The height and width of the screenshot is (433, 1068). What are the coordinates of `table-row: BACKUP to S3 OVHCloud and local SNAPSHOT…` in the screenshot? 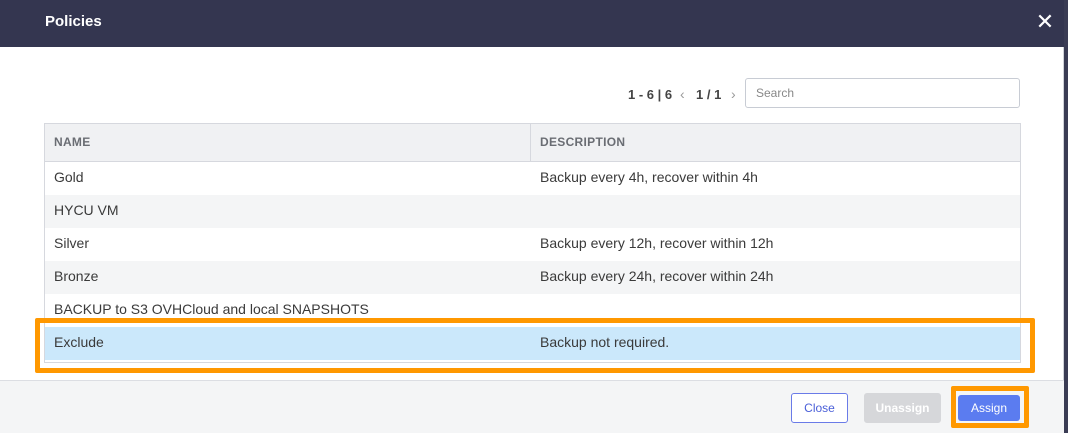 It's located at (532, 310).